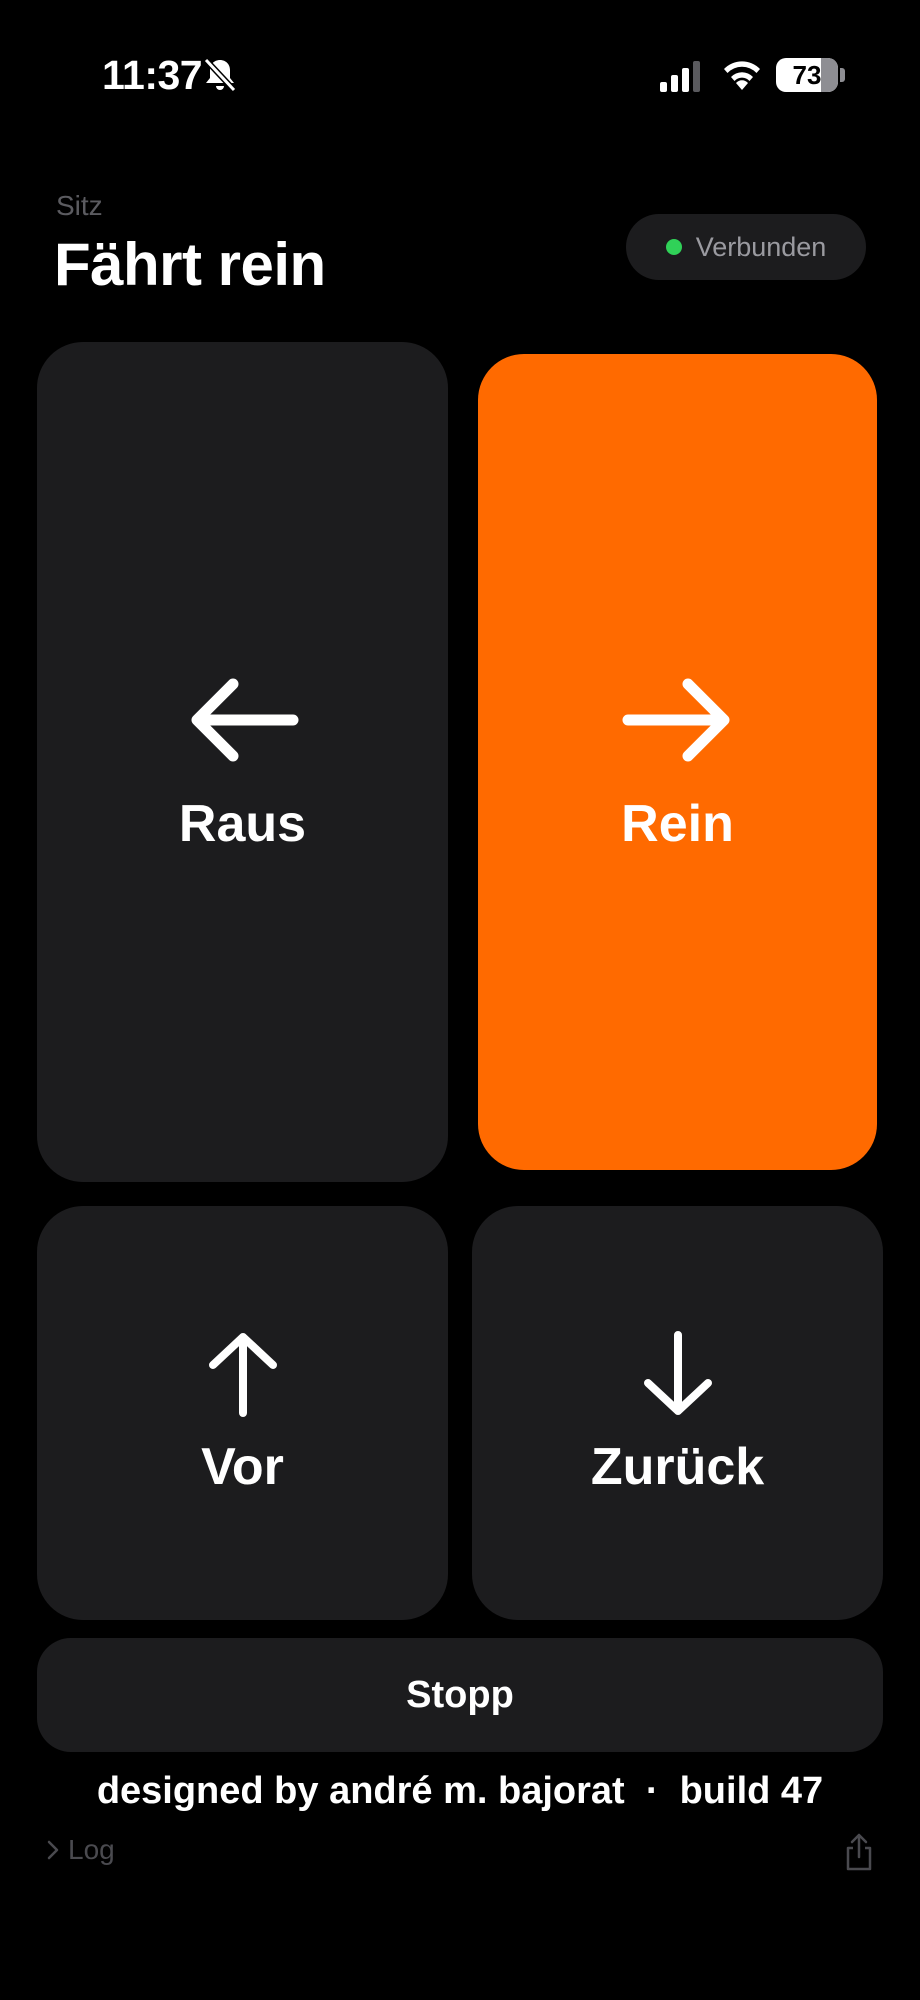 The image size is (920, 2000). I want to click on credit-text: designed by andré m. bajorat · build 47, so click(460, 1791).